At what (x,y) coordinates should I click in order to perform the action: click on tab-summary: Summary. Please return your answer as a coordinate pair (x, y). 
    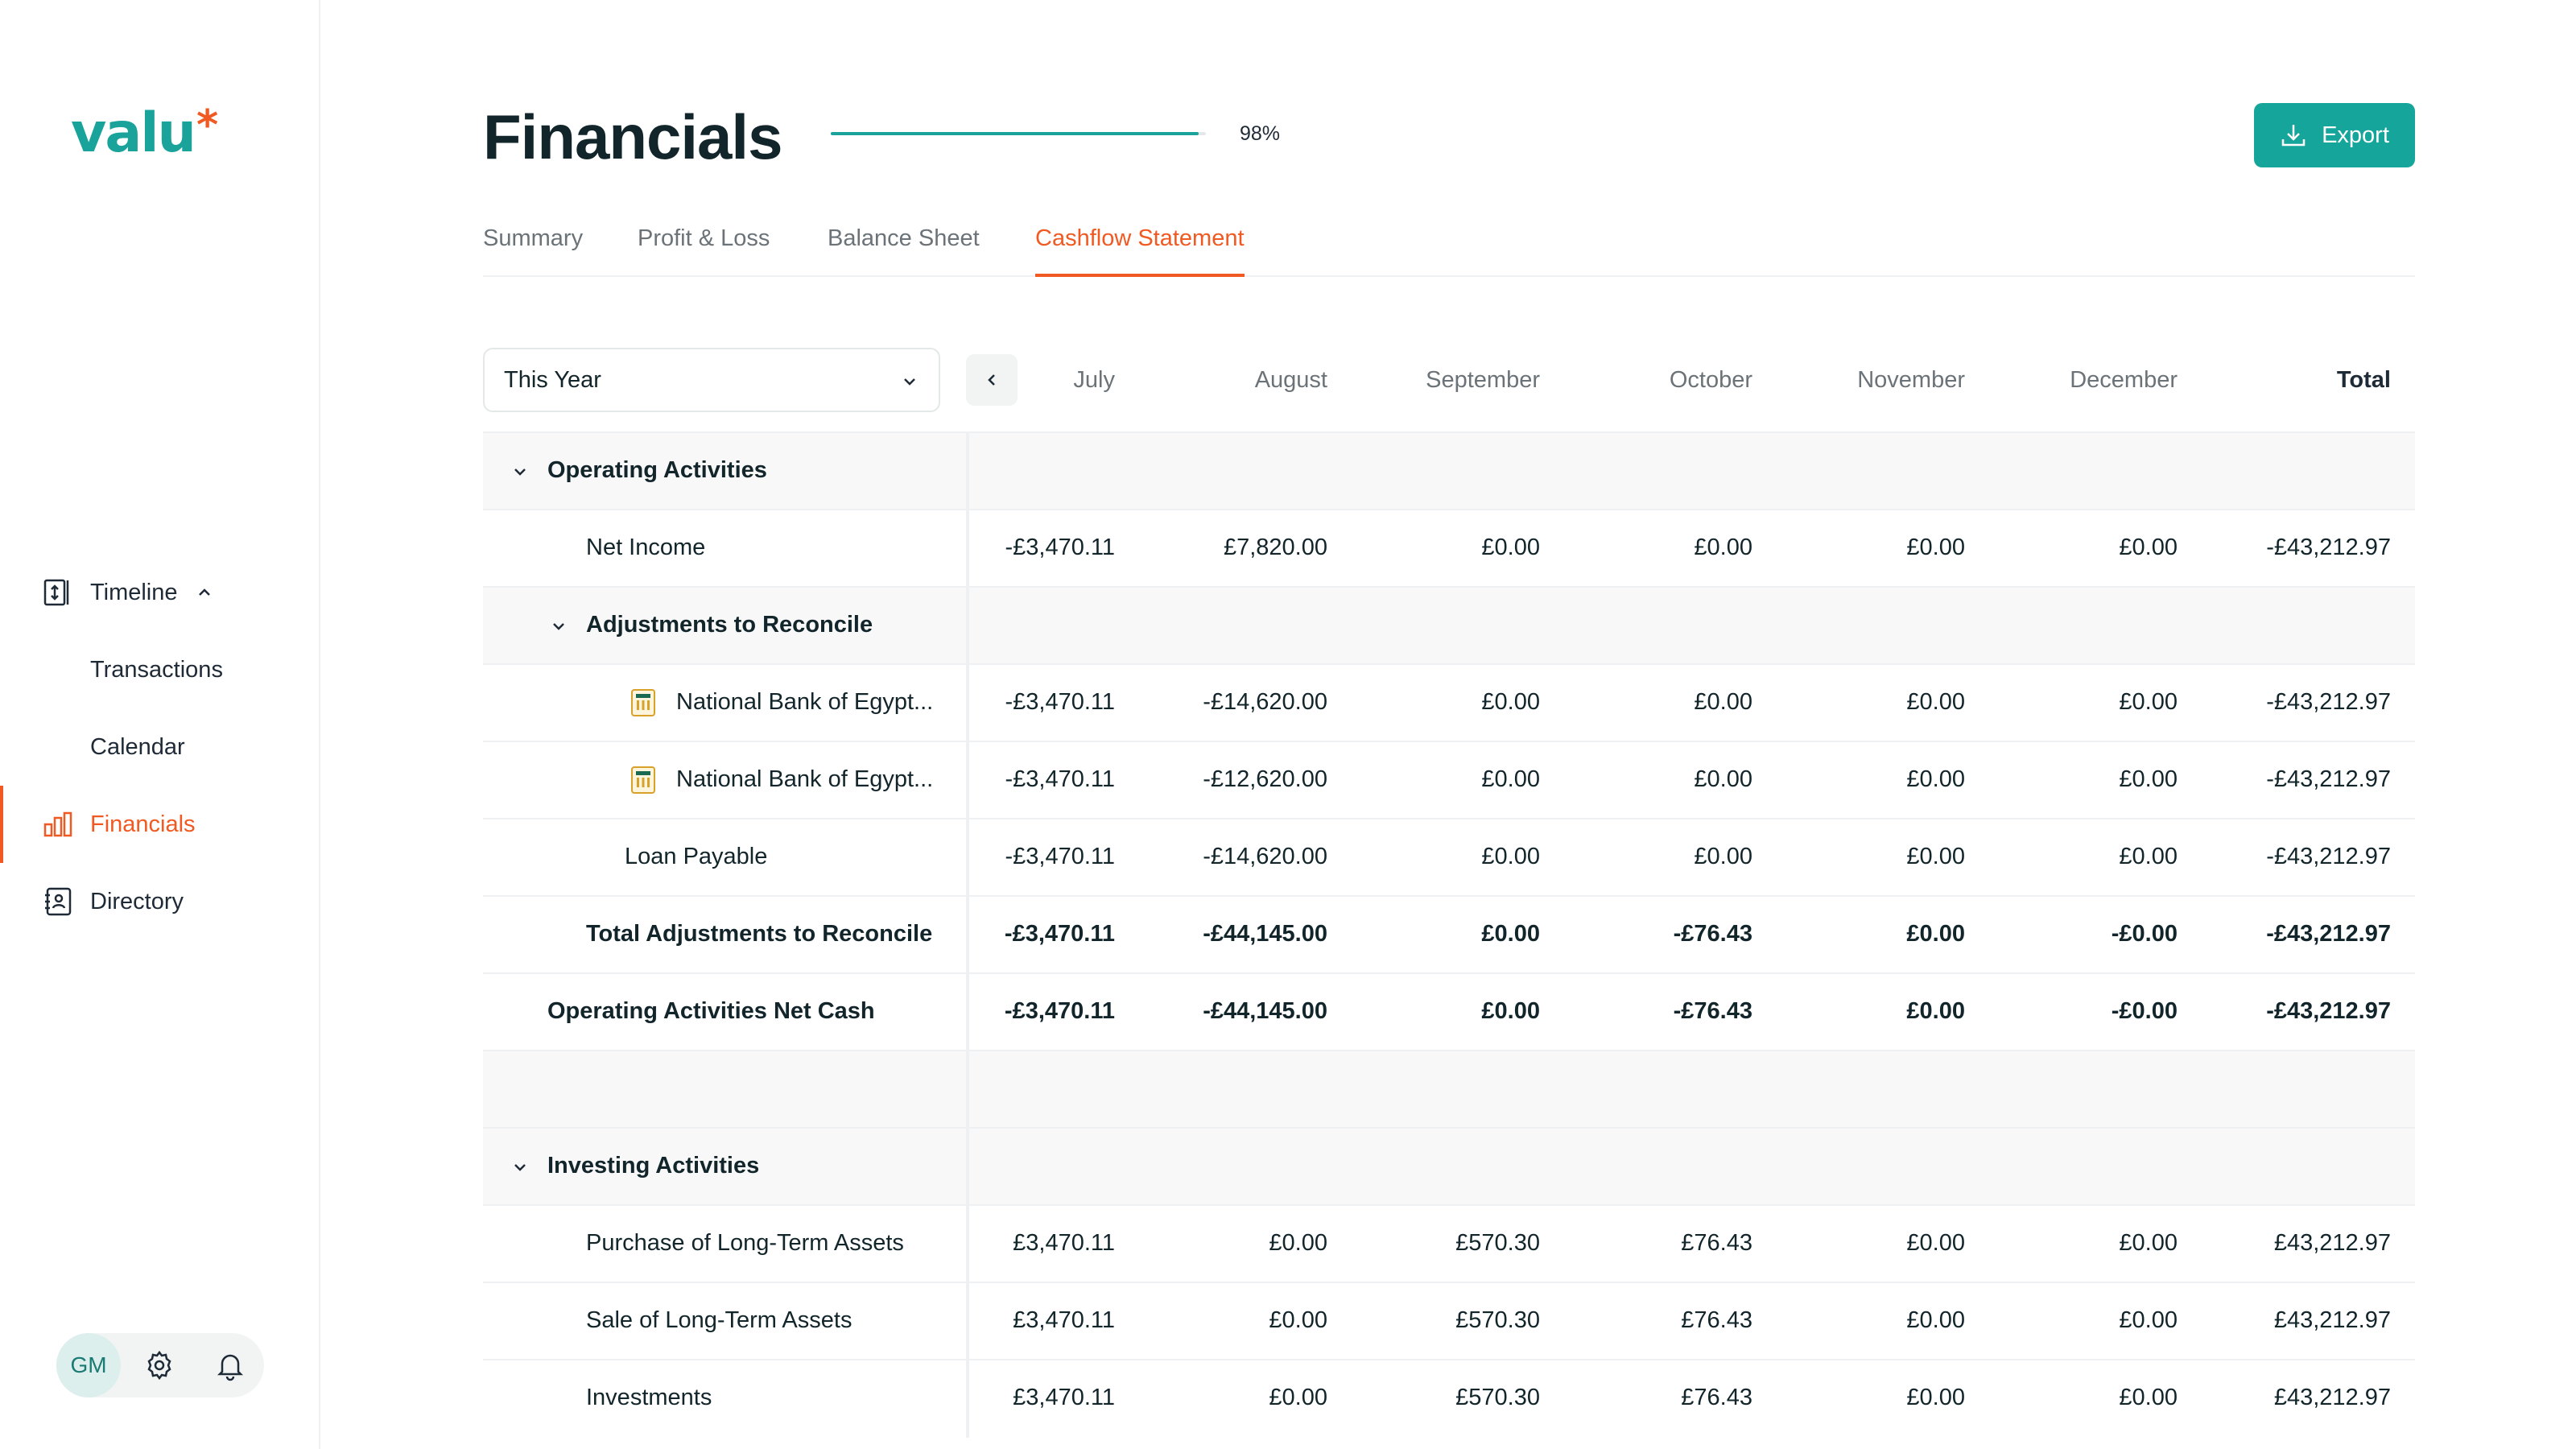
    Looking at the image, I should click on (533, 251).